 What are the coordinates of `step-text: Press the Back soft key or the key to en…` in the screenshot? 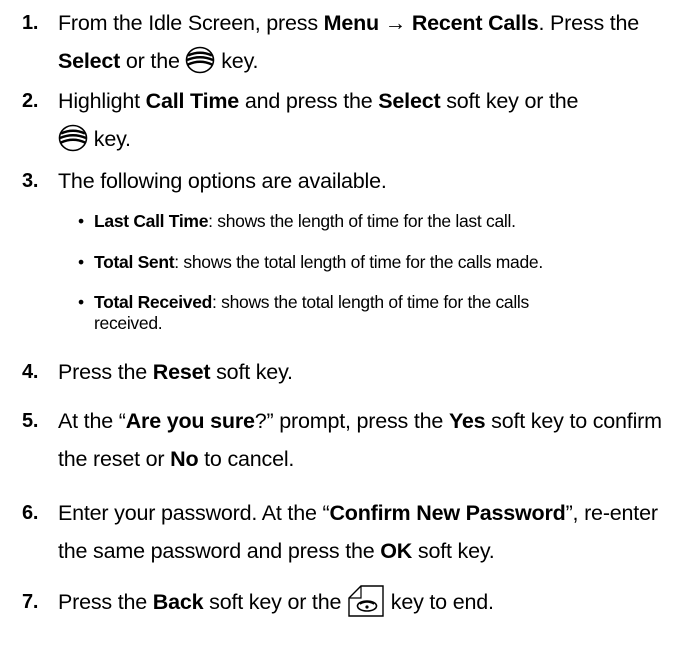 It's located at (365, 602).